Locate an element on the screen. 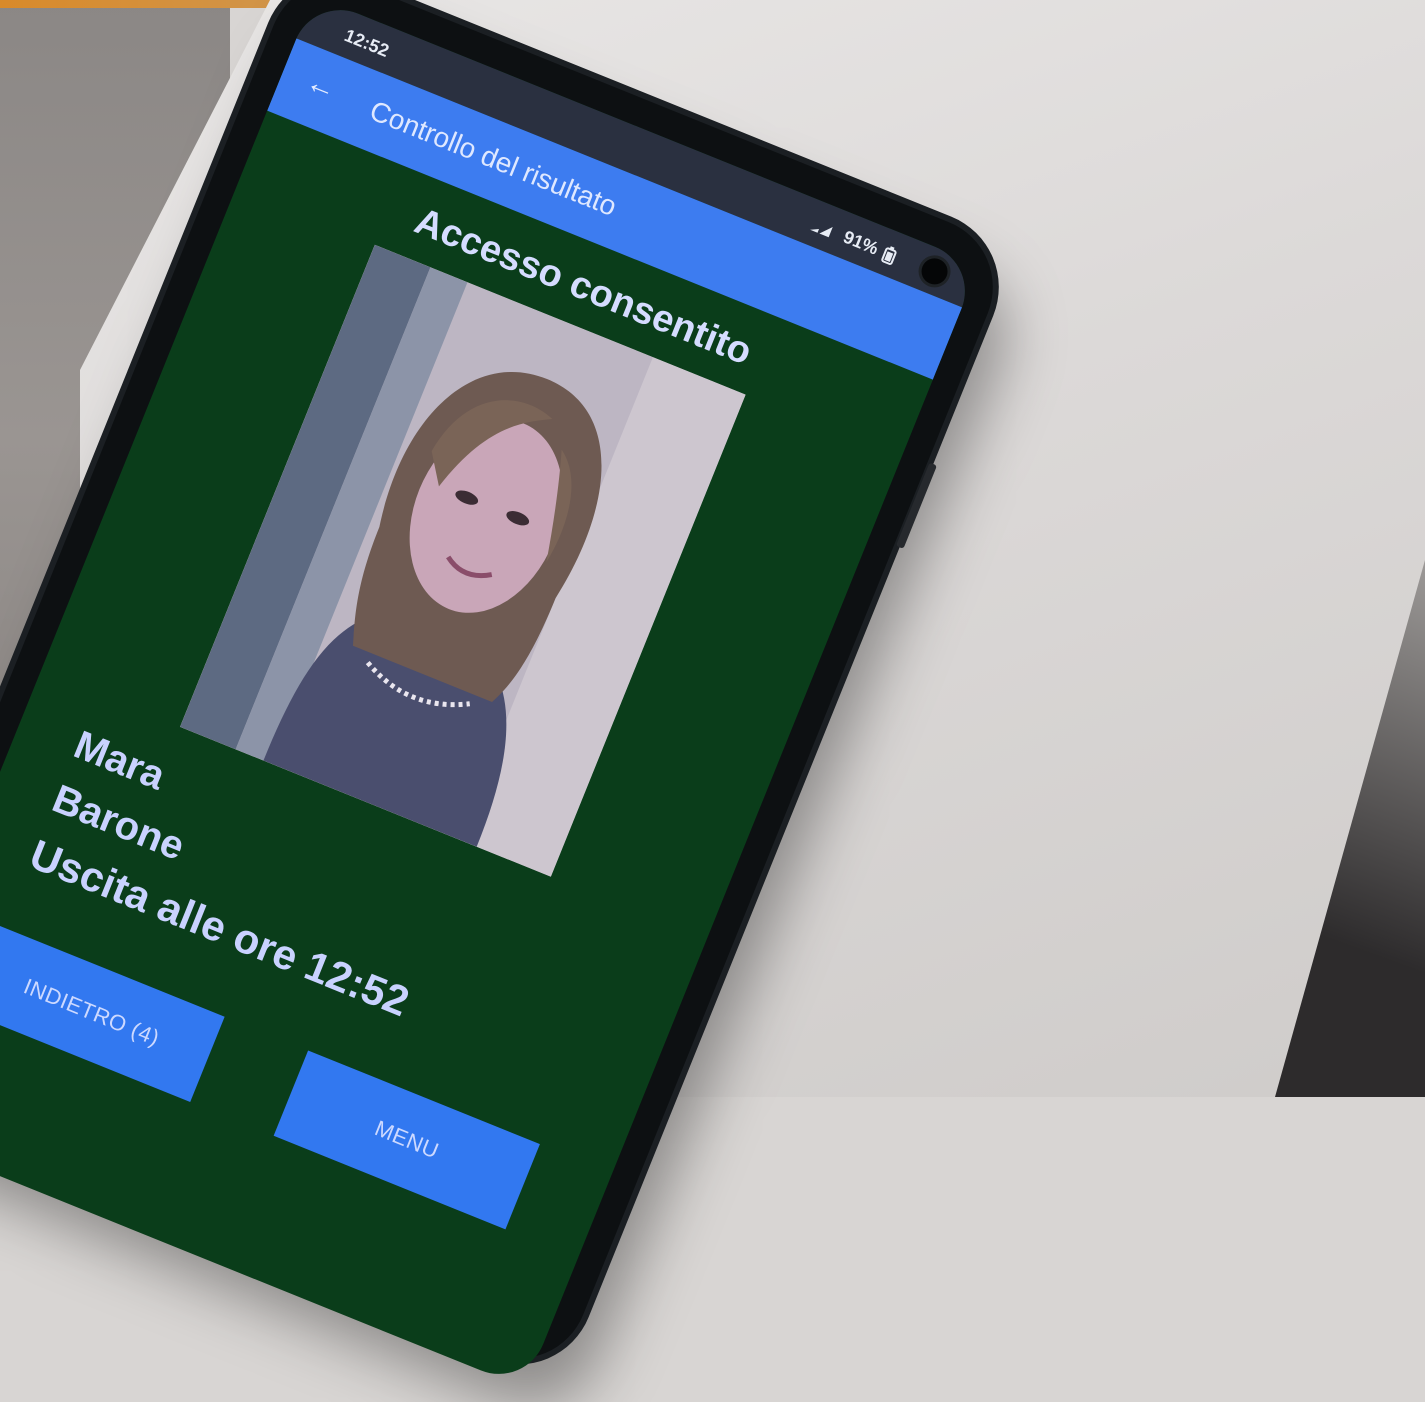 The width and height of the screenshot is (1425, 1402). battery-percent: 91% is located at coordinates (861, 242).